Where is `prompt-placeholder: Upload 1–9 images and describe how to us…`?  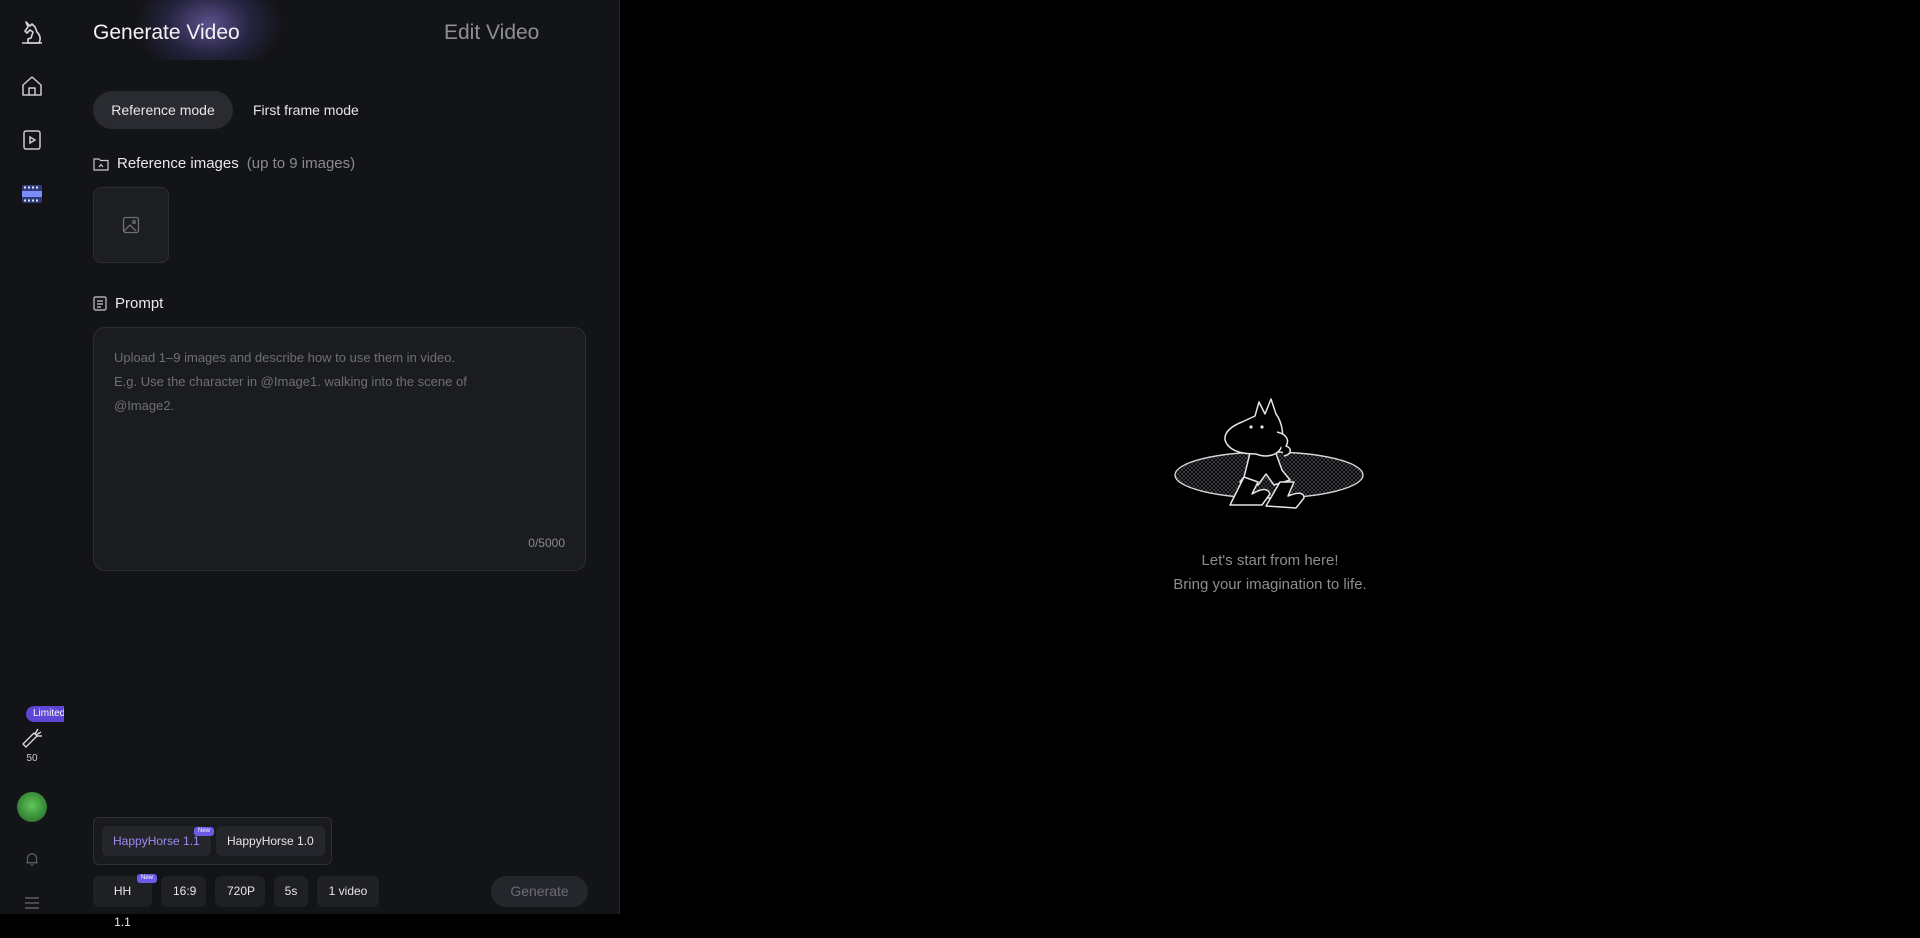
prompt-placeholder: Upload 1–9 images and describe how to us… is located at coordinates (324, 382).